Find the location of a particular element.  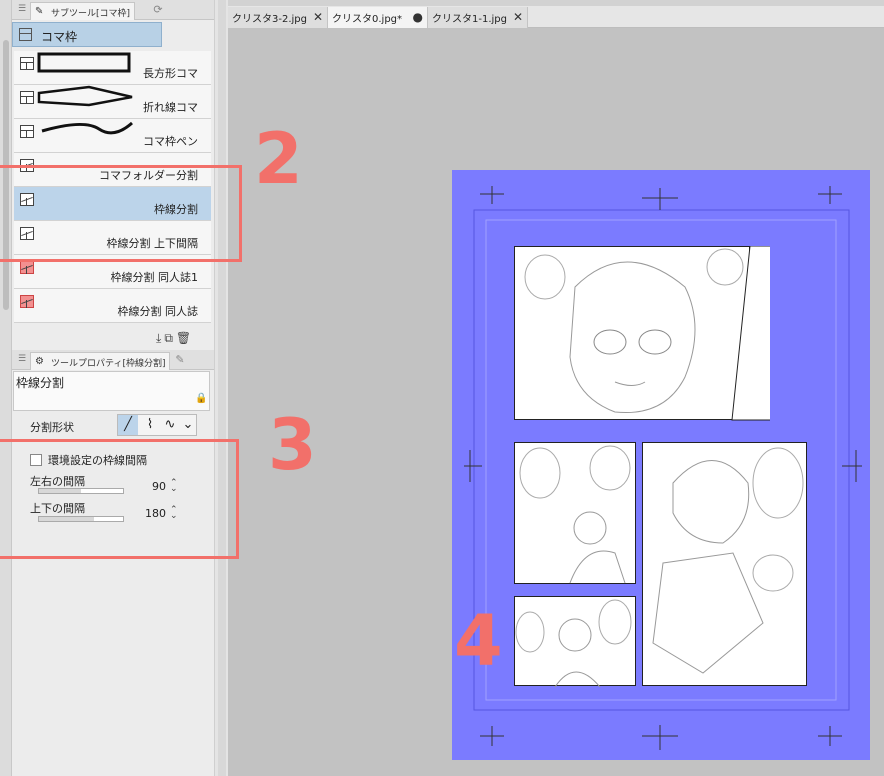

frame-group-icon is located at coordinates (25, 34).